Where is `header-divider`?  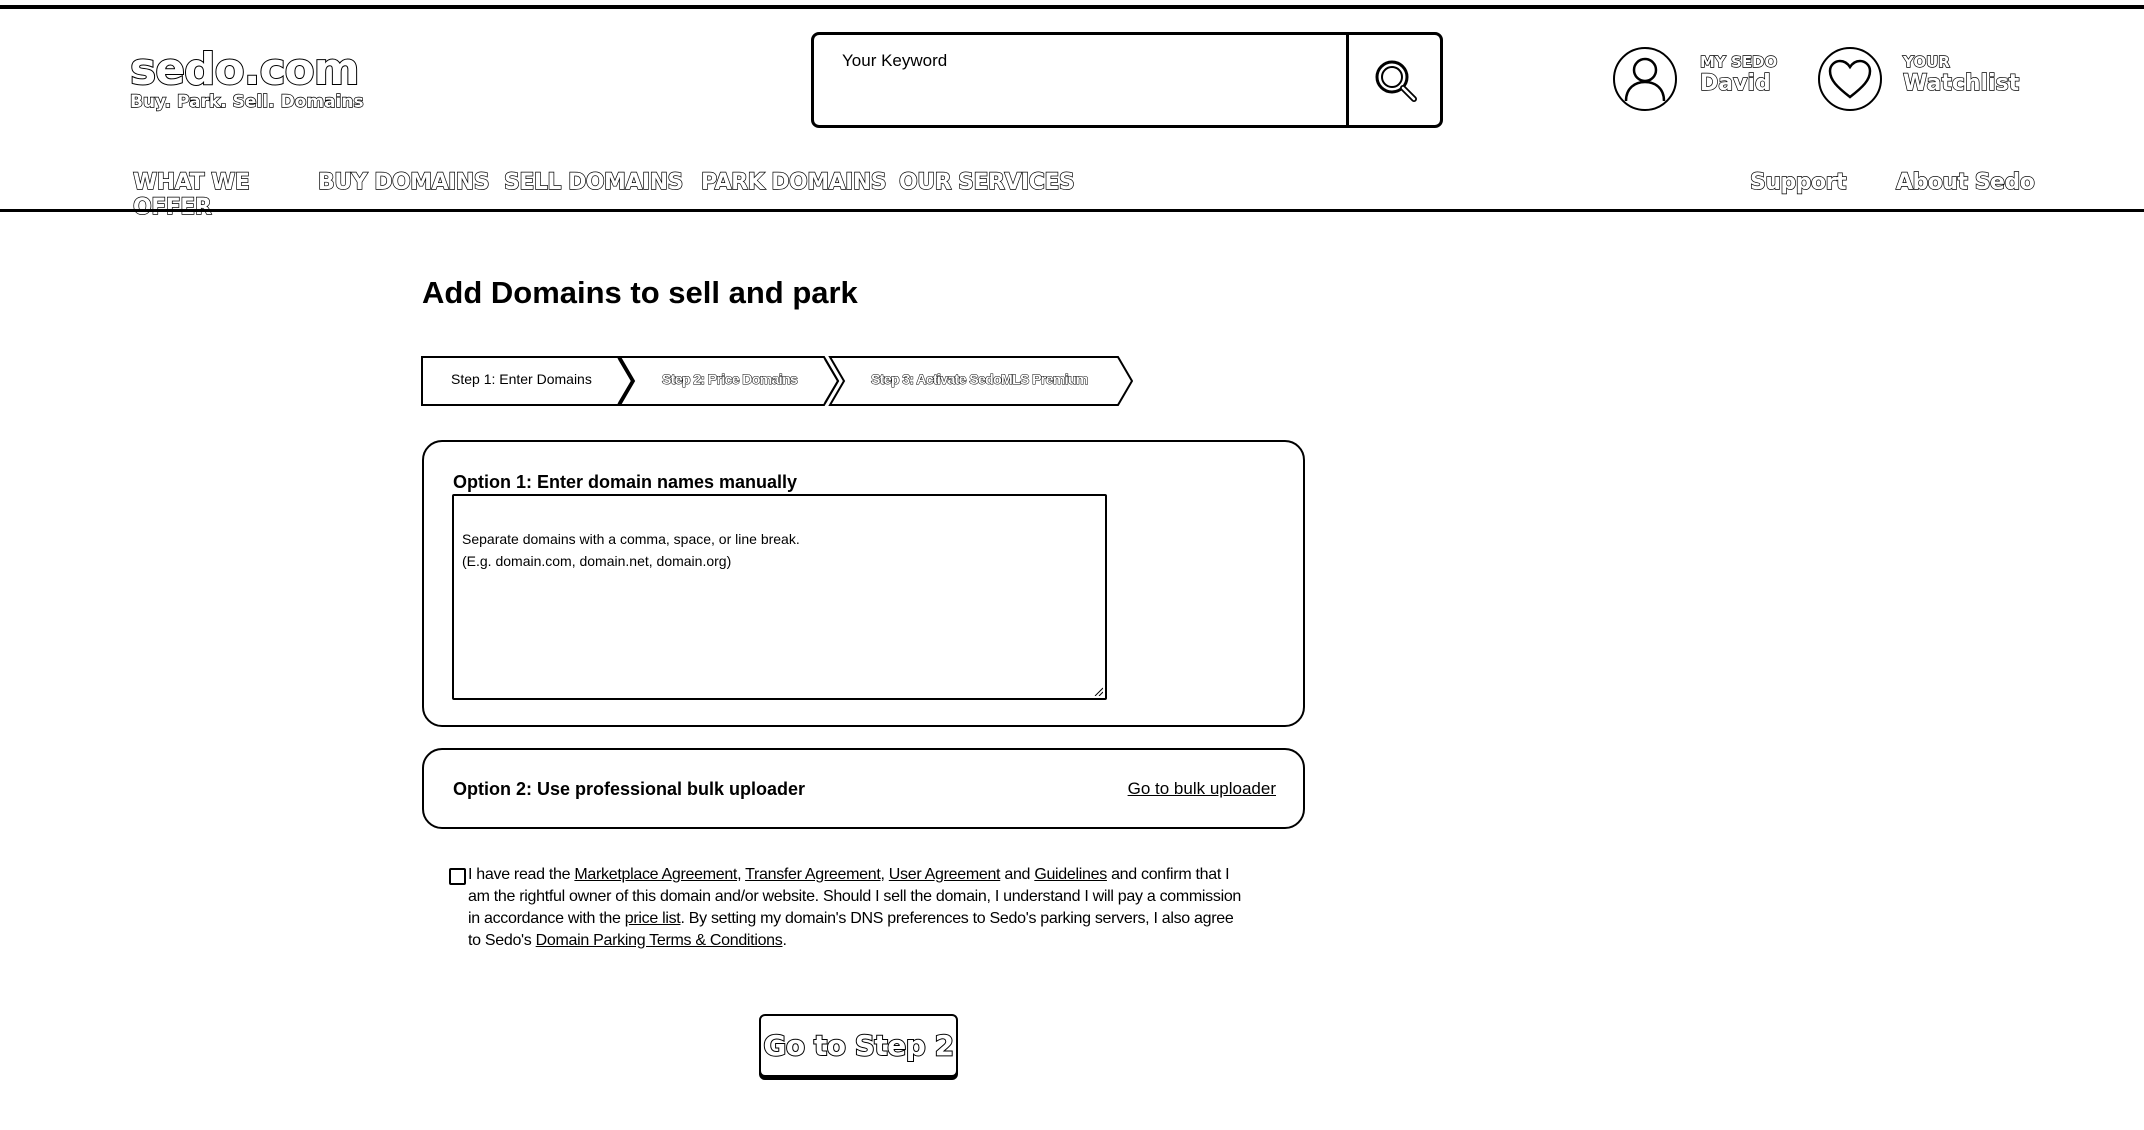
header-divider is located at coordinates (1072, 210).